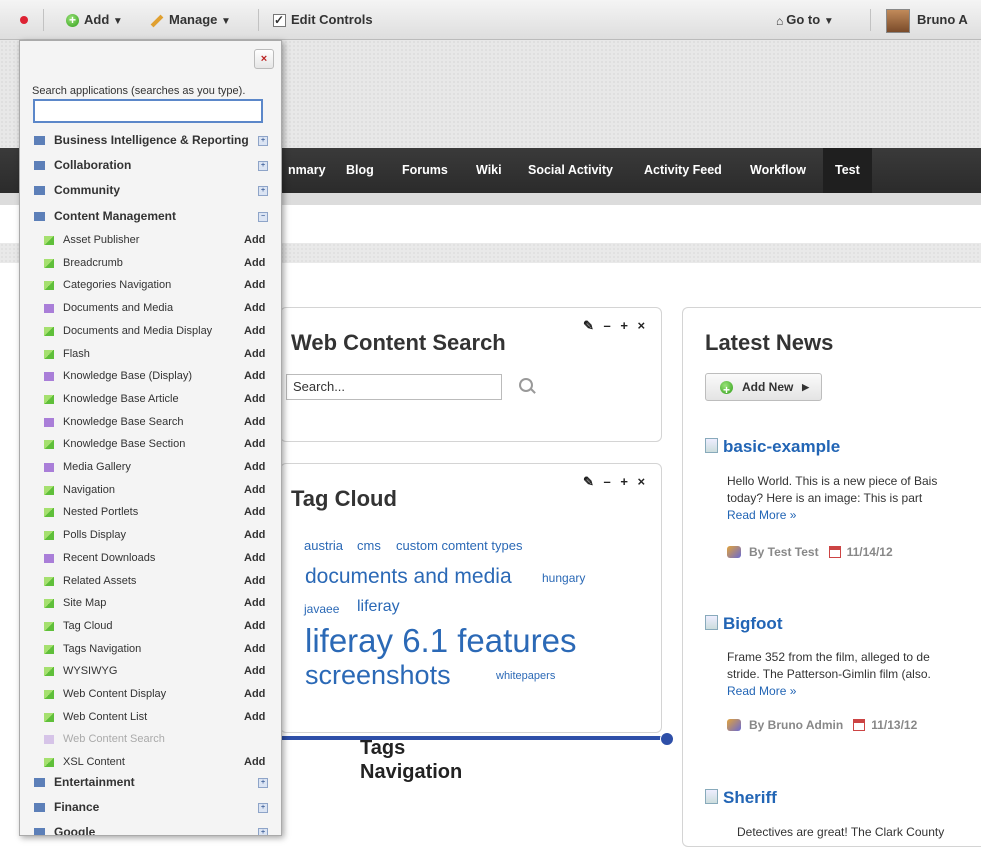  I want to click on application-item: Documents and Media Add, so click(152, 308).